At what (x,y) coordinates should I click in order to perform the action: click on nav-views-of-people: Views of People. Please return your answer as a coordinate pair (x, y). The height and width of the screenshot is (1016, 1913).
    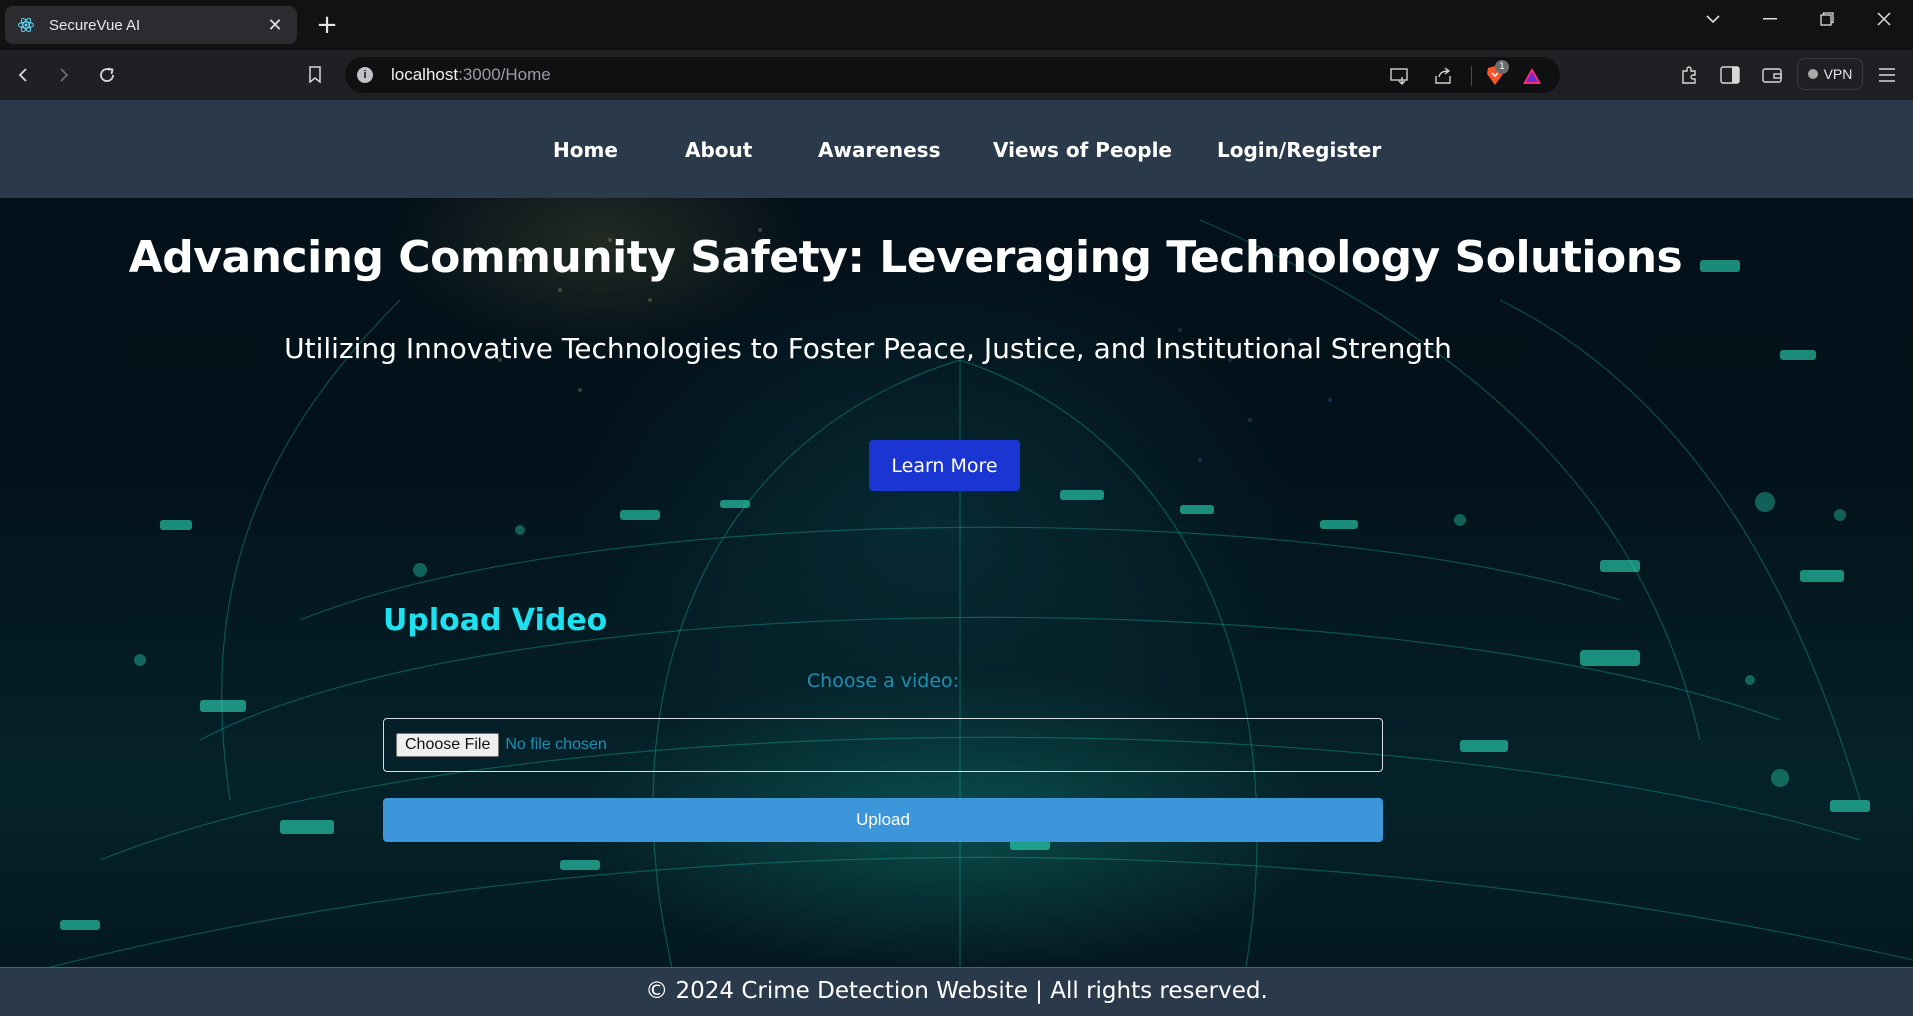
    Looking at the image, I should click on (1082, 150).